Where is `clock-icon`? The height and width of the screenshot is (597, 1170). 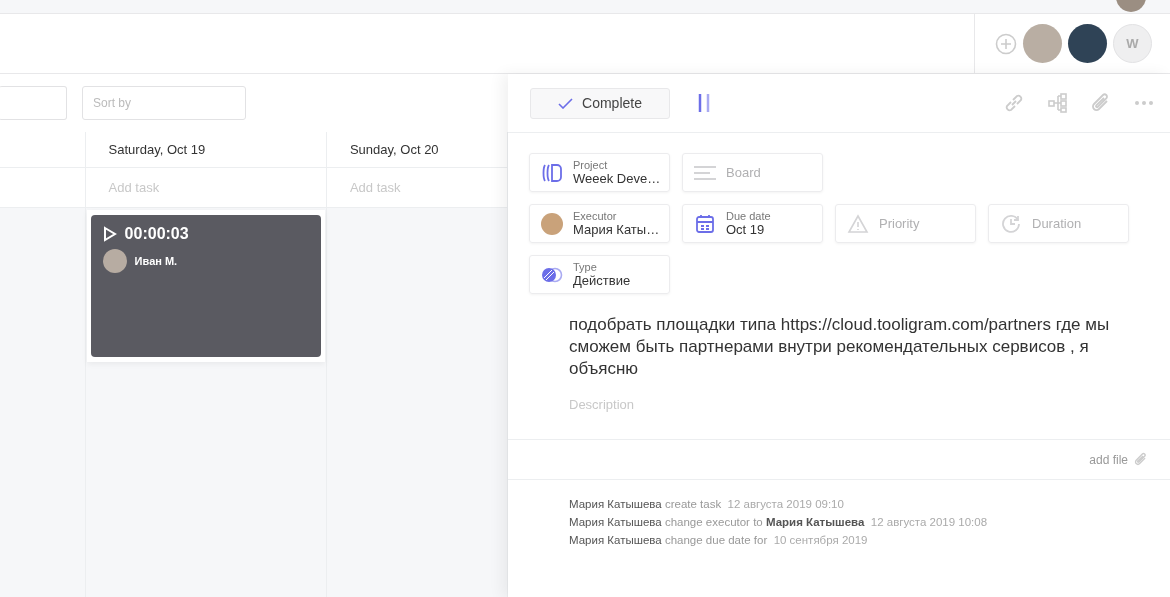 clock-icon is located at coordinates (1011, 223).